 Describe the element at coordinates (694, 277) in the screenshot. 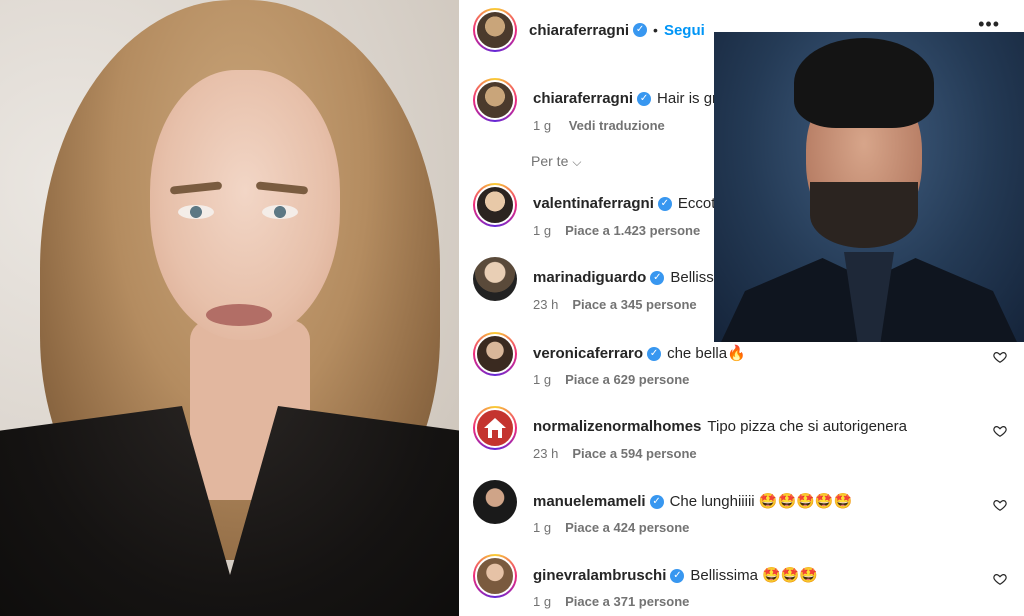

I see `comment-text: Bellissi` at that location.